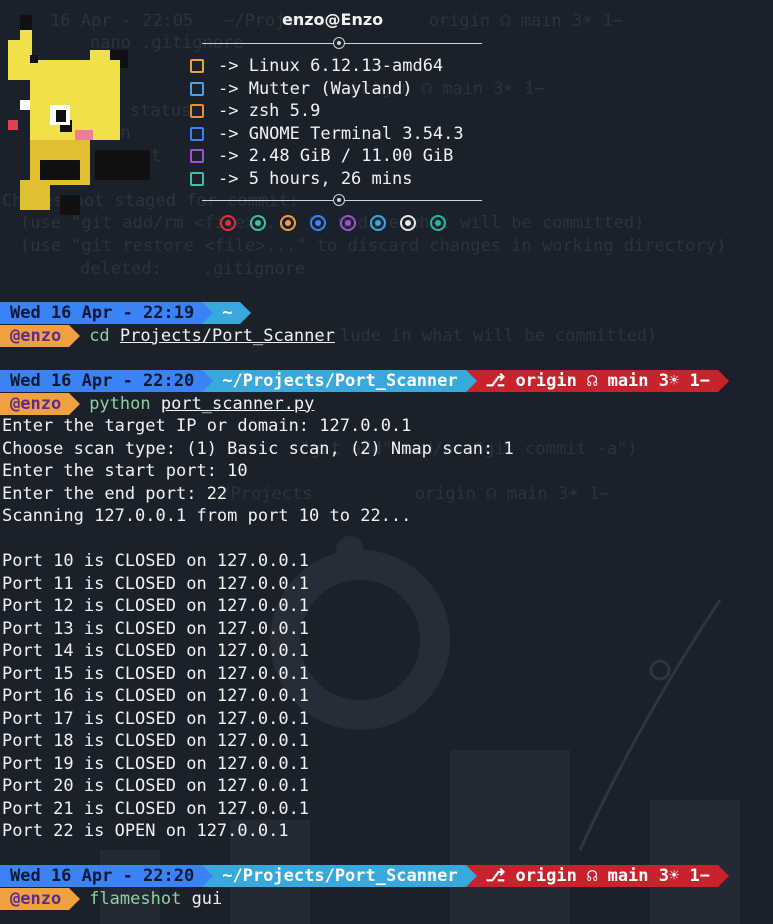  Describe the element at coordinates (156, 786) in the screenshot. I see `output-line: Port 20 is CLOSED on 127.0.0.1` at that location.